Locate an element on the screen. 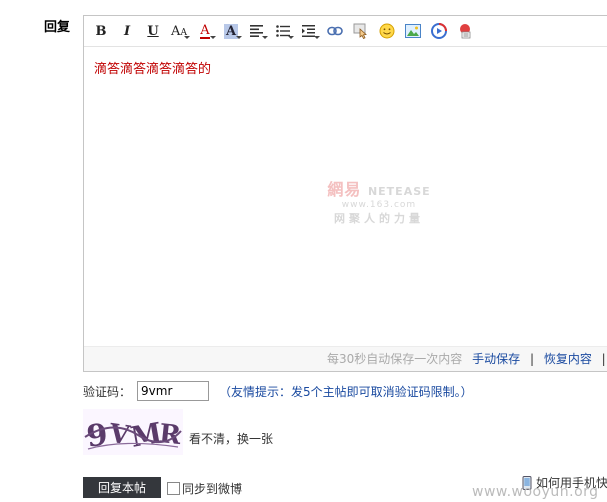  smiley-icon is located at coordinates (387, 31).